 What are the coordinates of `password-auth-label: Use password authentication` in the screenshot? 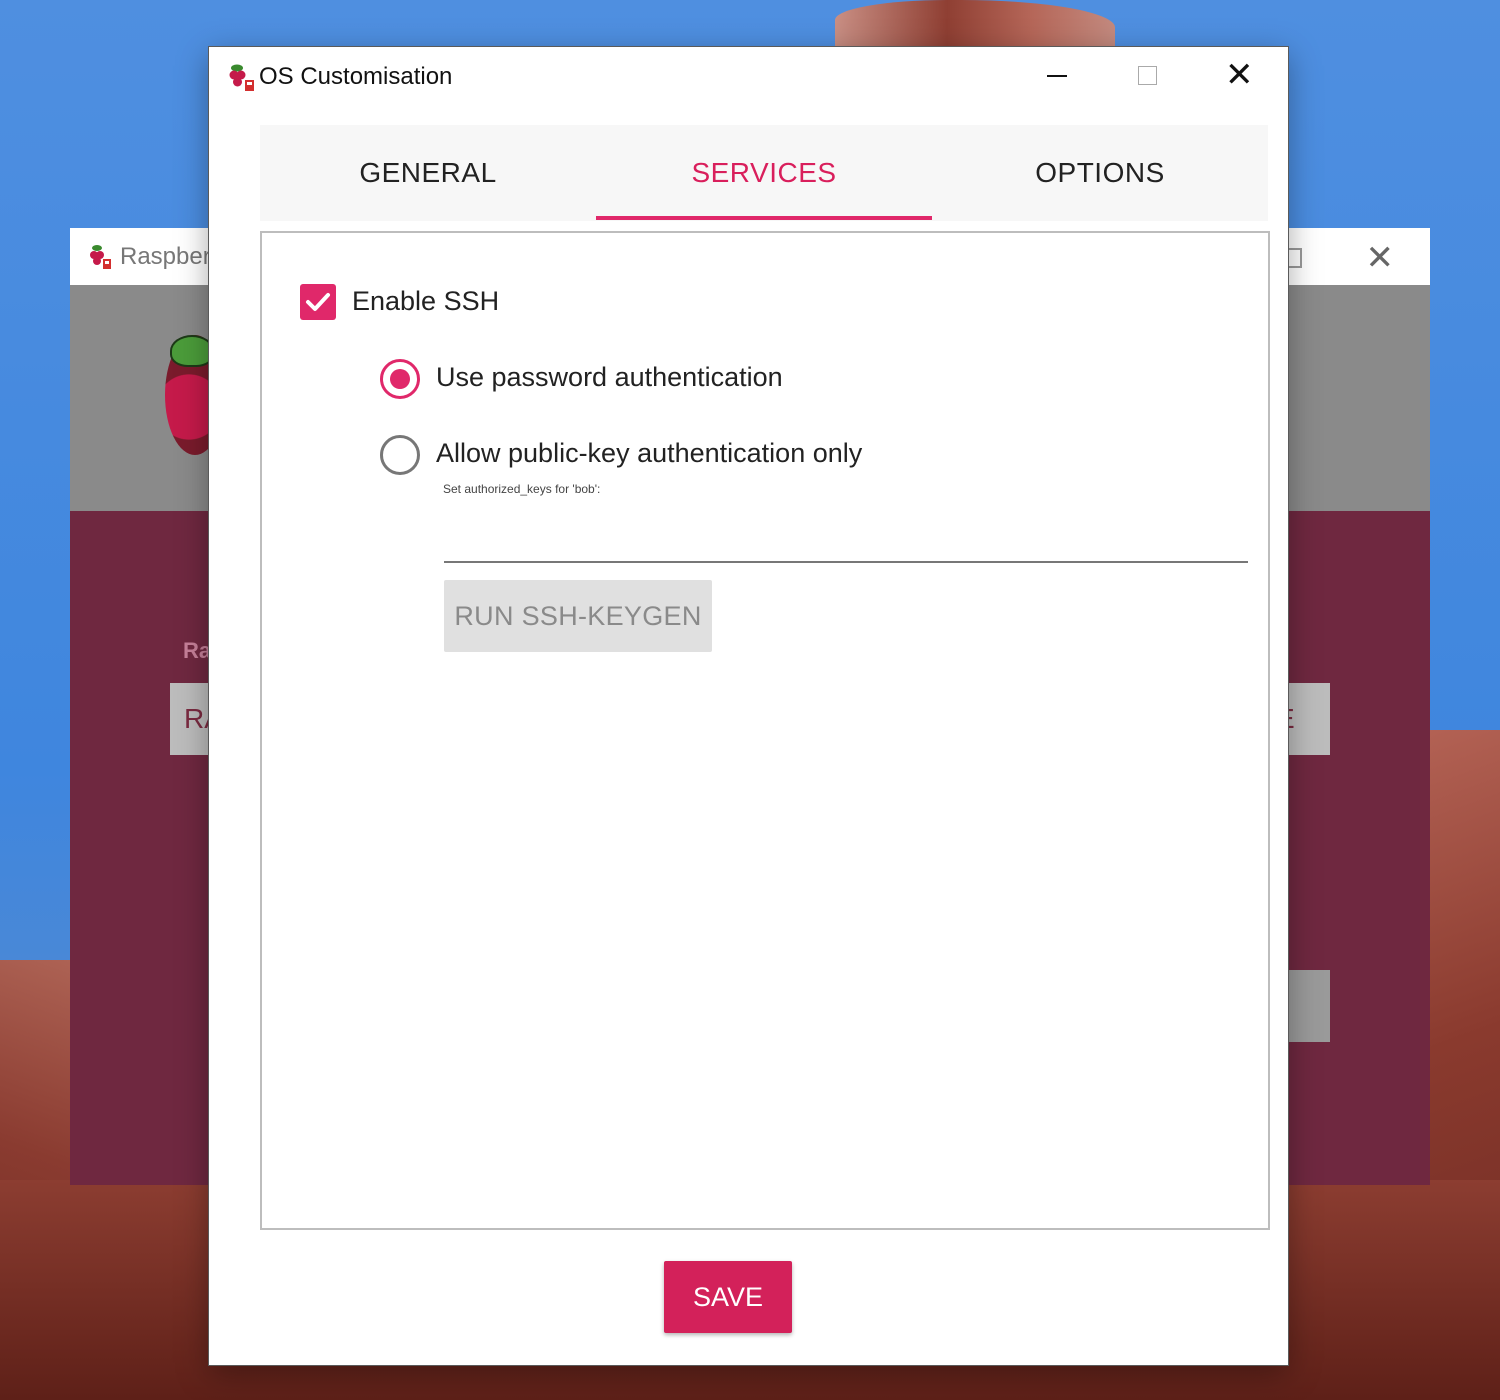 It's located at (609, 377).